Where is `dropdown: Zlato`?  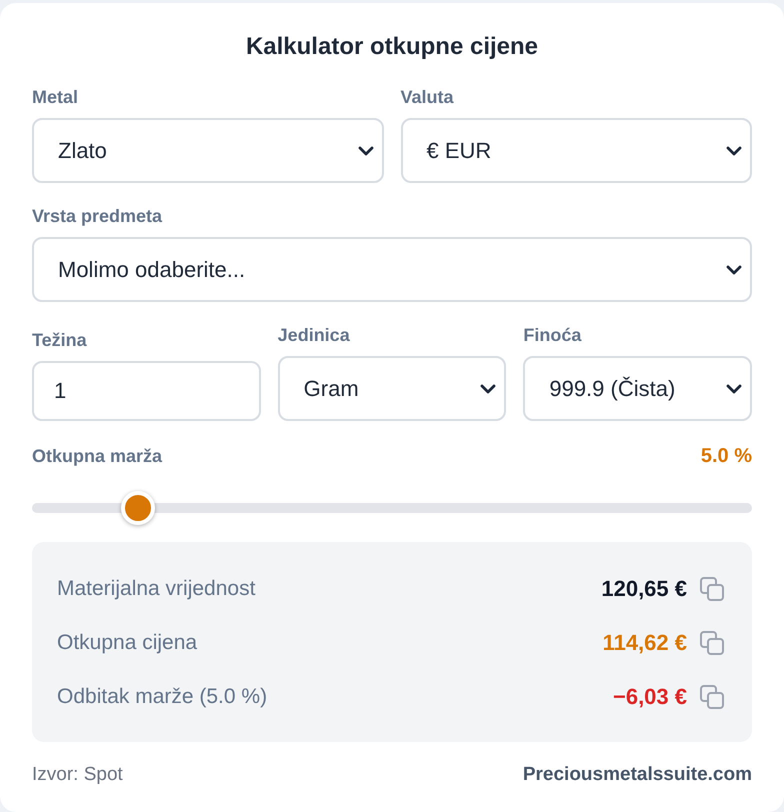
dropdown: Zlato is located at coordinates (208, 150).